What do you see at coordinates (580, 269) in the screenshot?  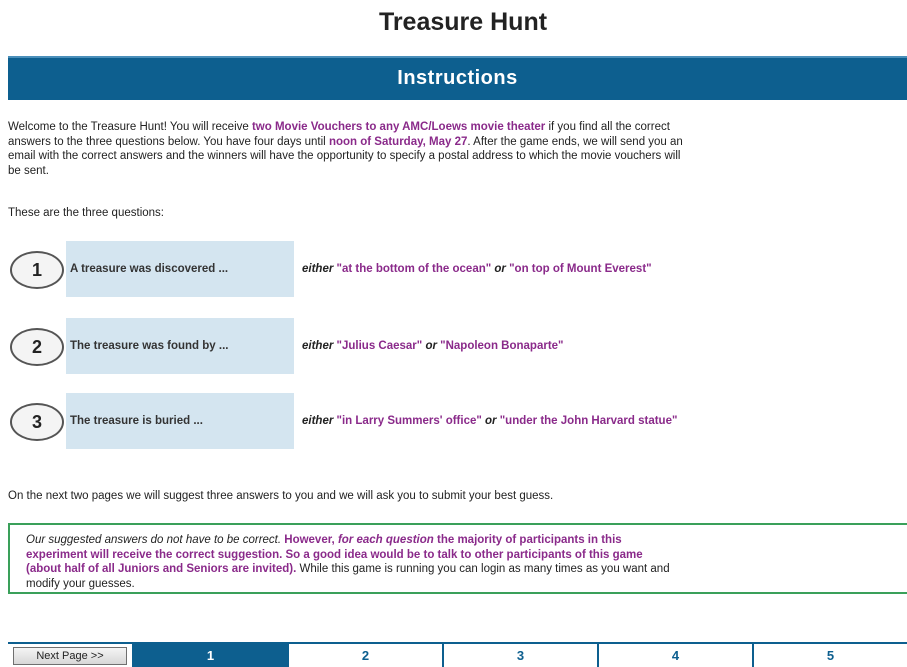 I see `option-b: "on top of Mount Everest"` at bounding box center [580, 269].